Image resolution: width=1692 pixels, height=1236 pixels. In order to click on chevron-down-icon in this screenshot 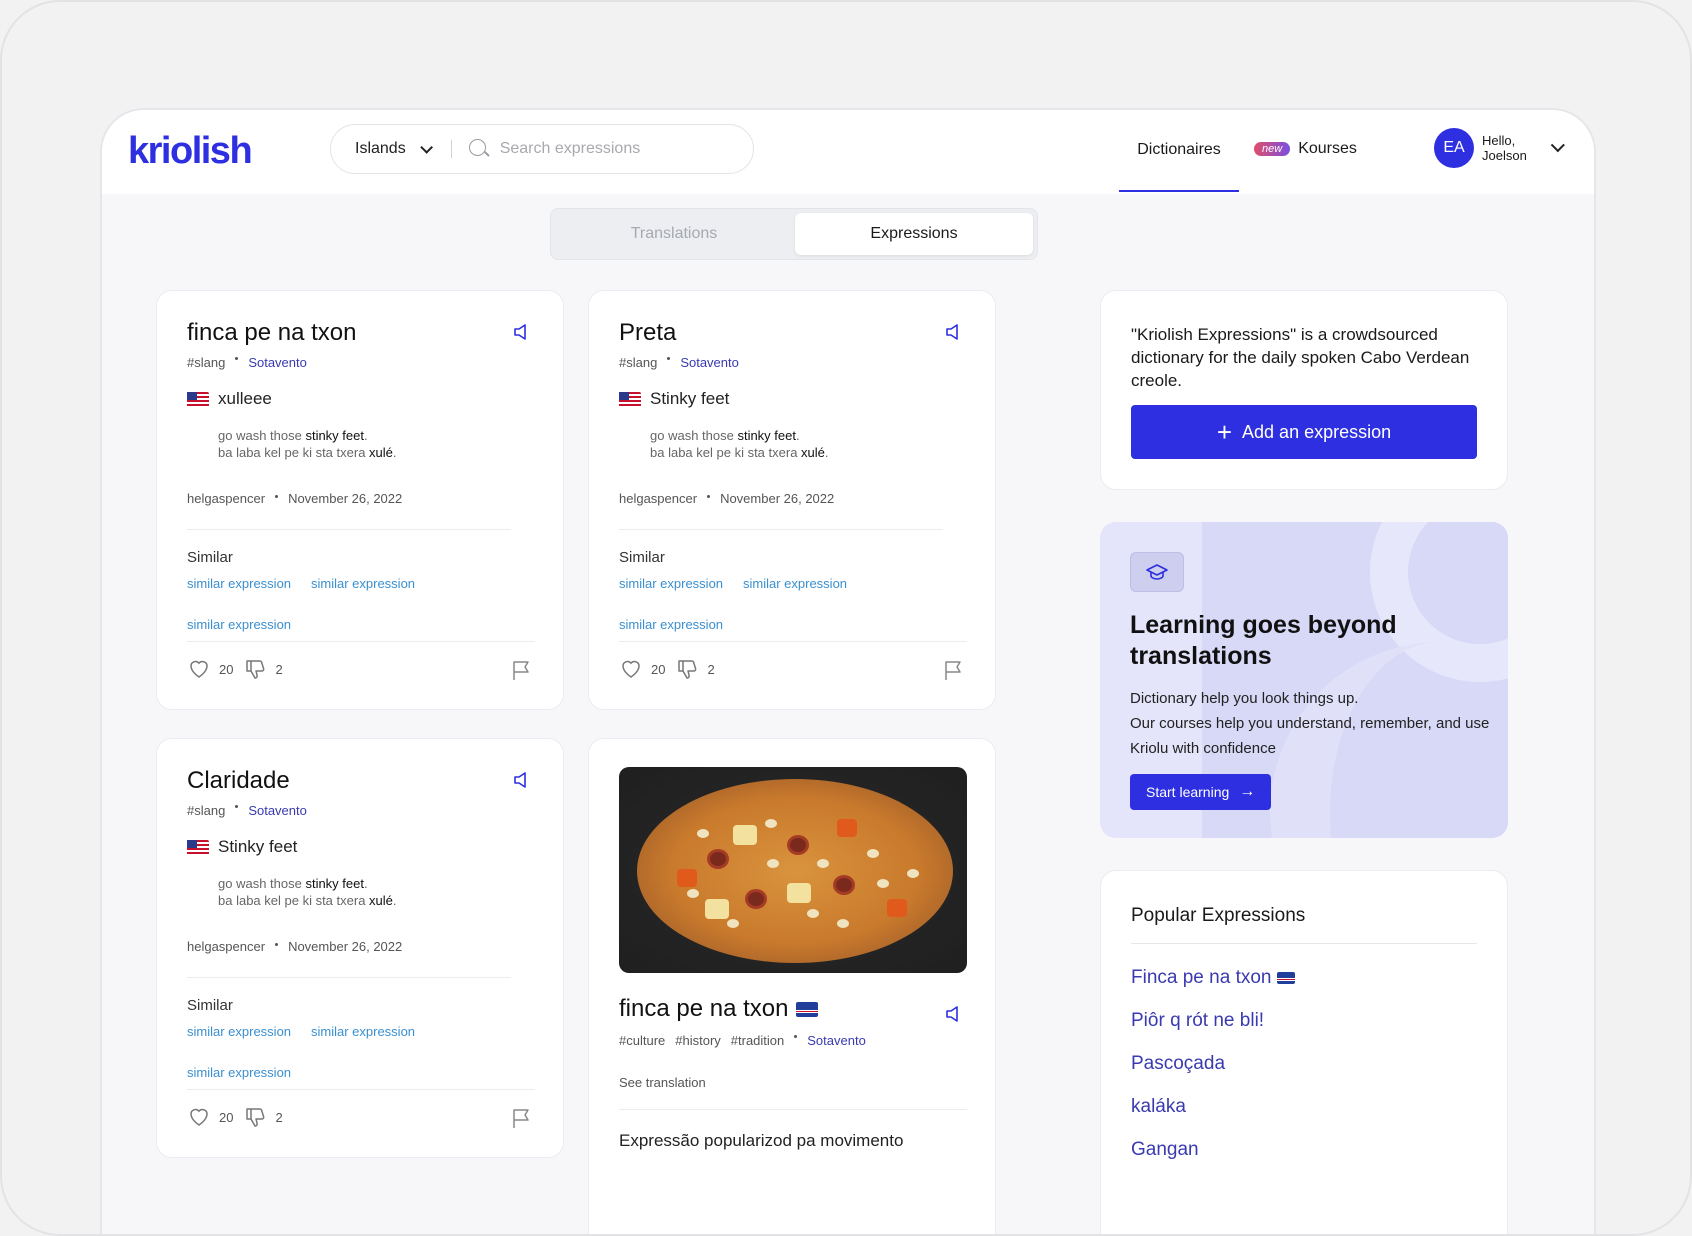, I will do `click(1557, 145)`.